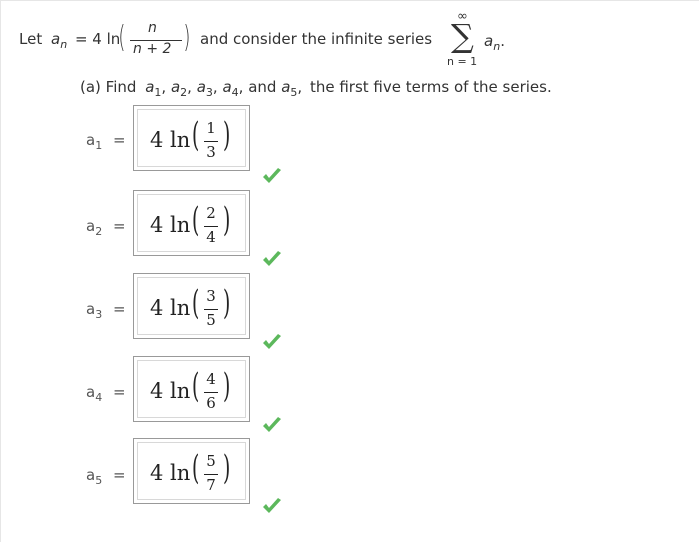 The height and width of the screenshot is (543, 700). I want to click on left-paren: (, so click(122, 37).